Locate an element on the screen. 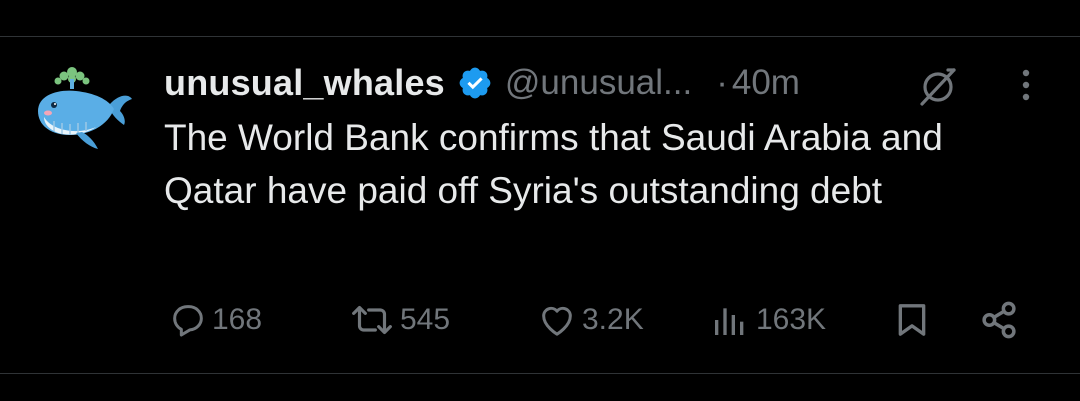 This screenshot has height=401, width=1080. verified-badge-icon is located at coordinates (475, 83).